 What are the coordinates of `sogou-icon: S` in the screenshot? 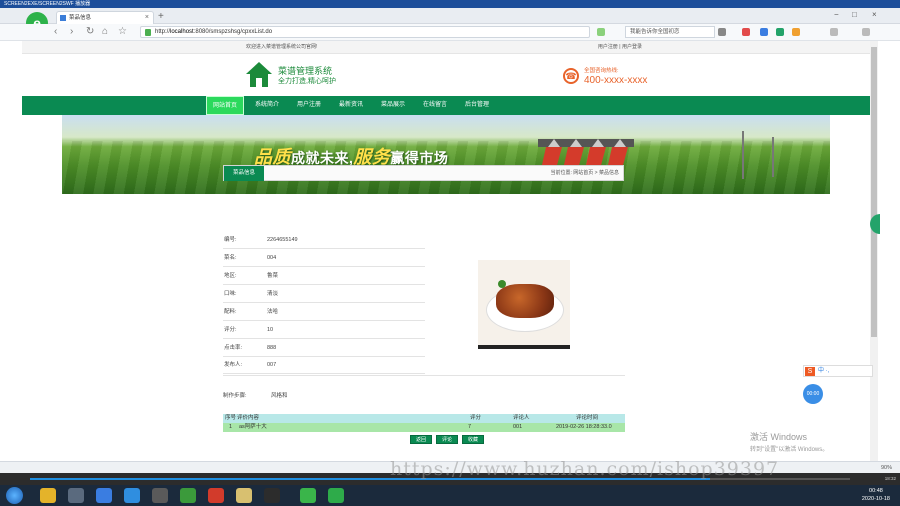 It's located at (810, 371).